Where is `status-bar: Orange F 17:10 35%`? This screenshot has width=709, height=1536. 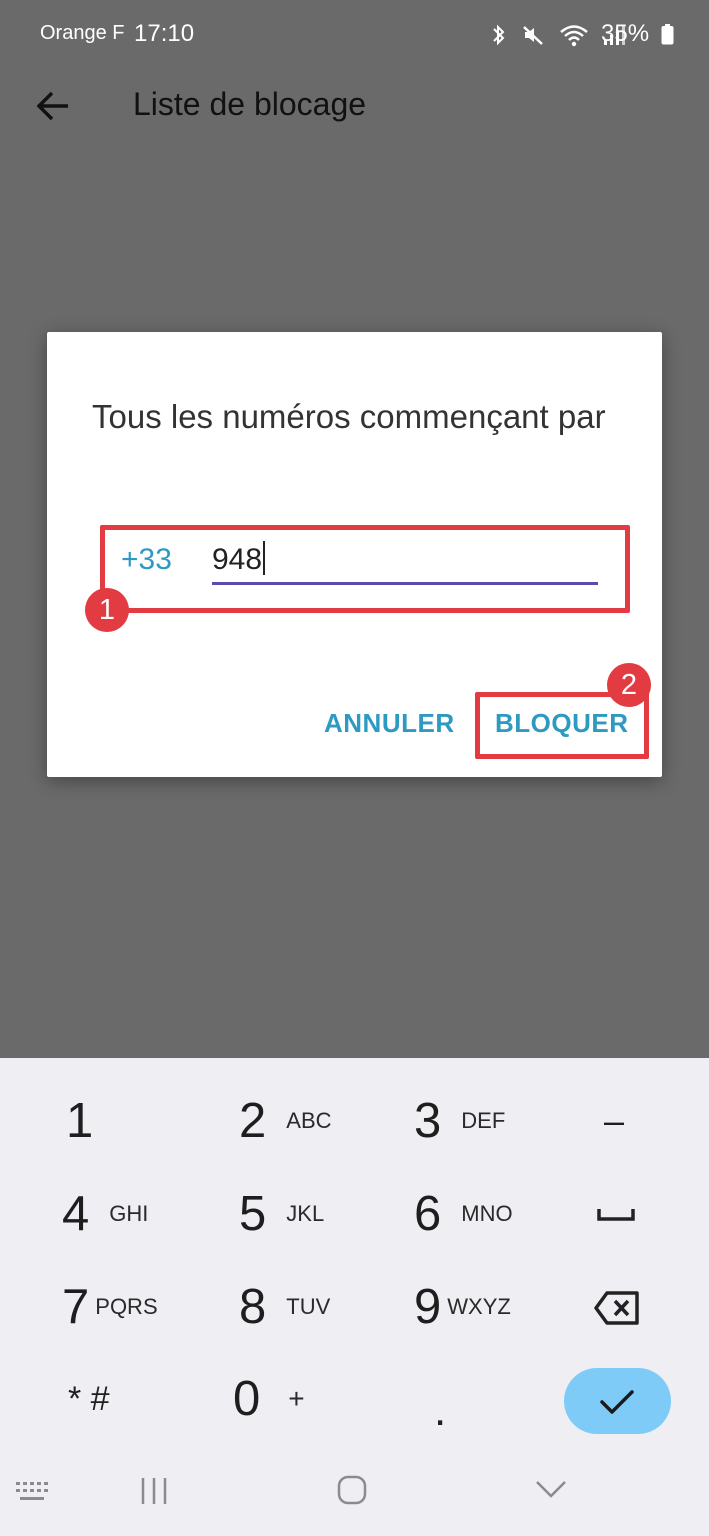 status-bar: Orange F 17:10 35% is located at coordinates (354, 35).